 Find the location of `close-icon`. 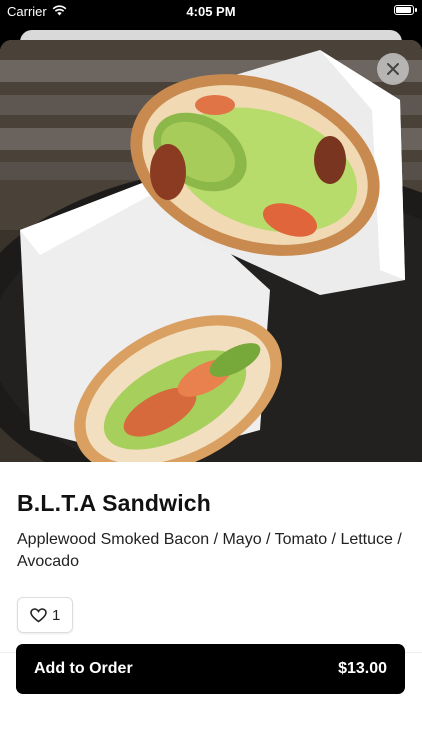

close-icon is located at coordinates (393, 69).